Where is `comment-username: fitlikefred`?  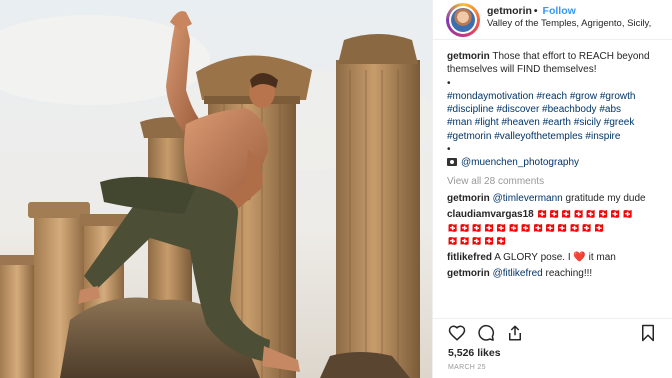 comment-username: fitlikefred is located at coordinates (469, 257).